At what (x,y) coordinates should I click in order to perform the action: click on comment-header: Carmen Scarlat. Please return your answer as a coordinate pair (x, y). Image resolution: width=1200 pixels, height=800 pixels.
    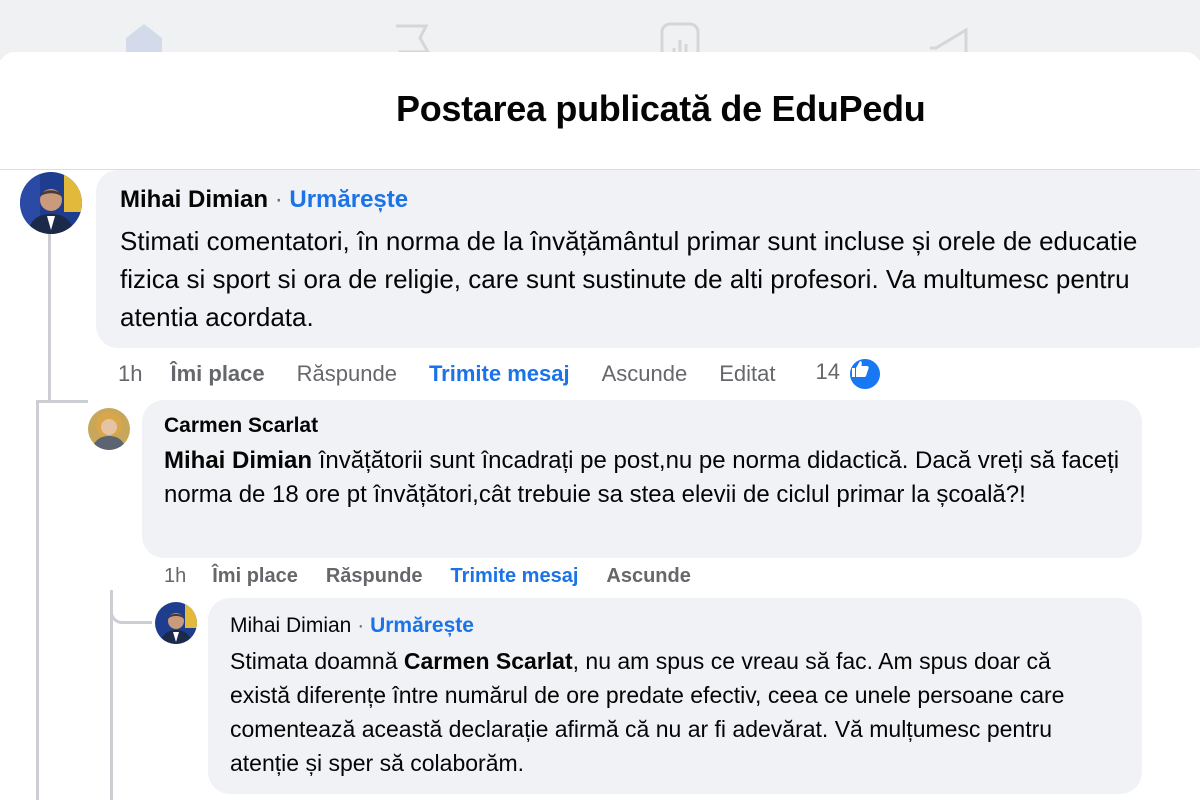
    Looking at the image, I should click on (241, 426).